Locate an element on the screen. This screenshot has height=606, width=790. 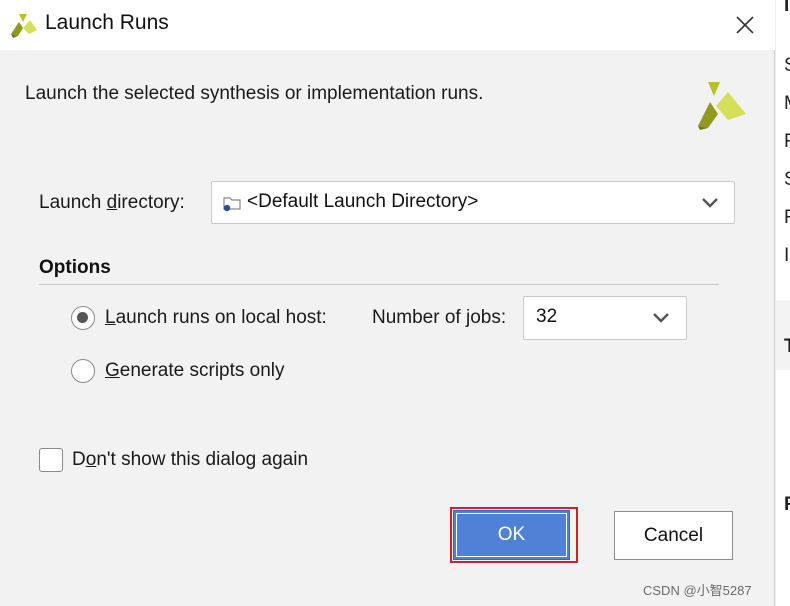
background-heading: In is located at coordinates (787, 8).